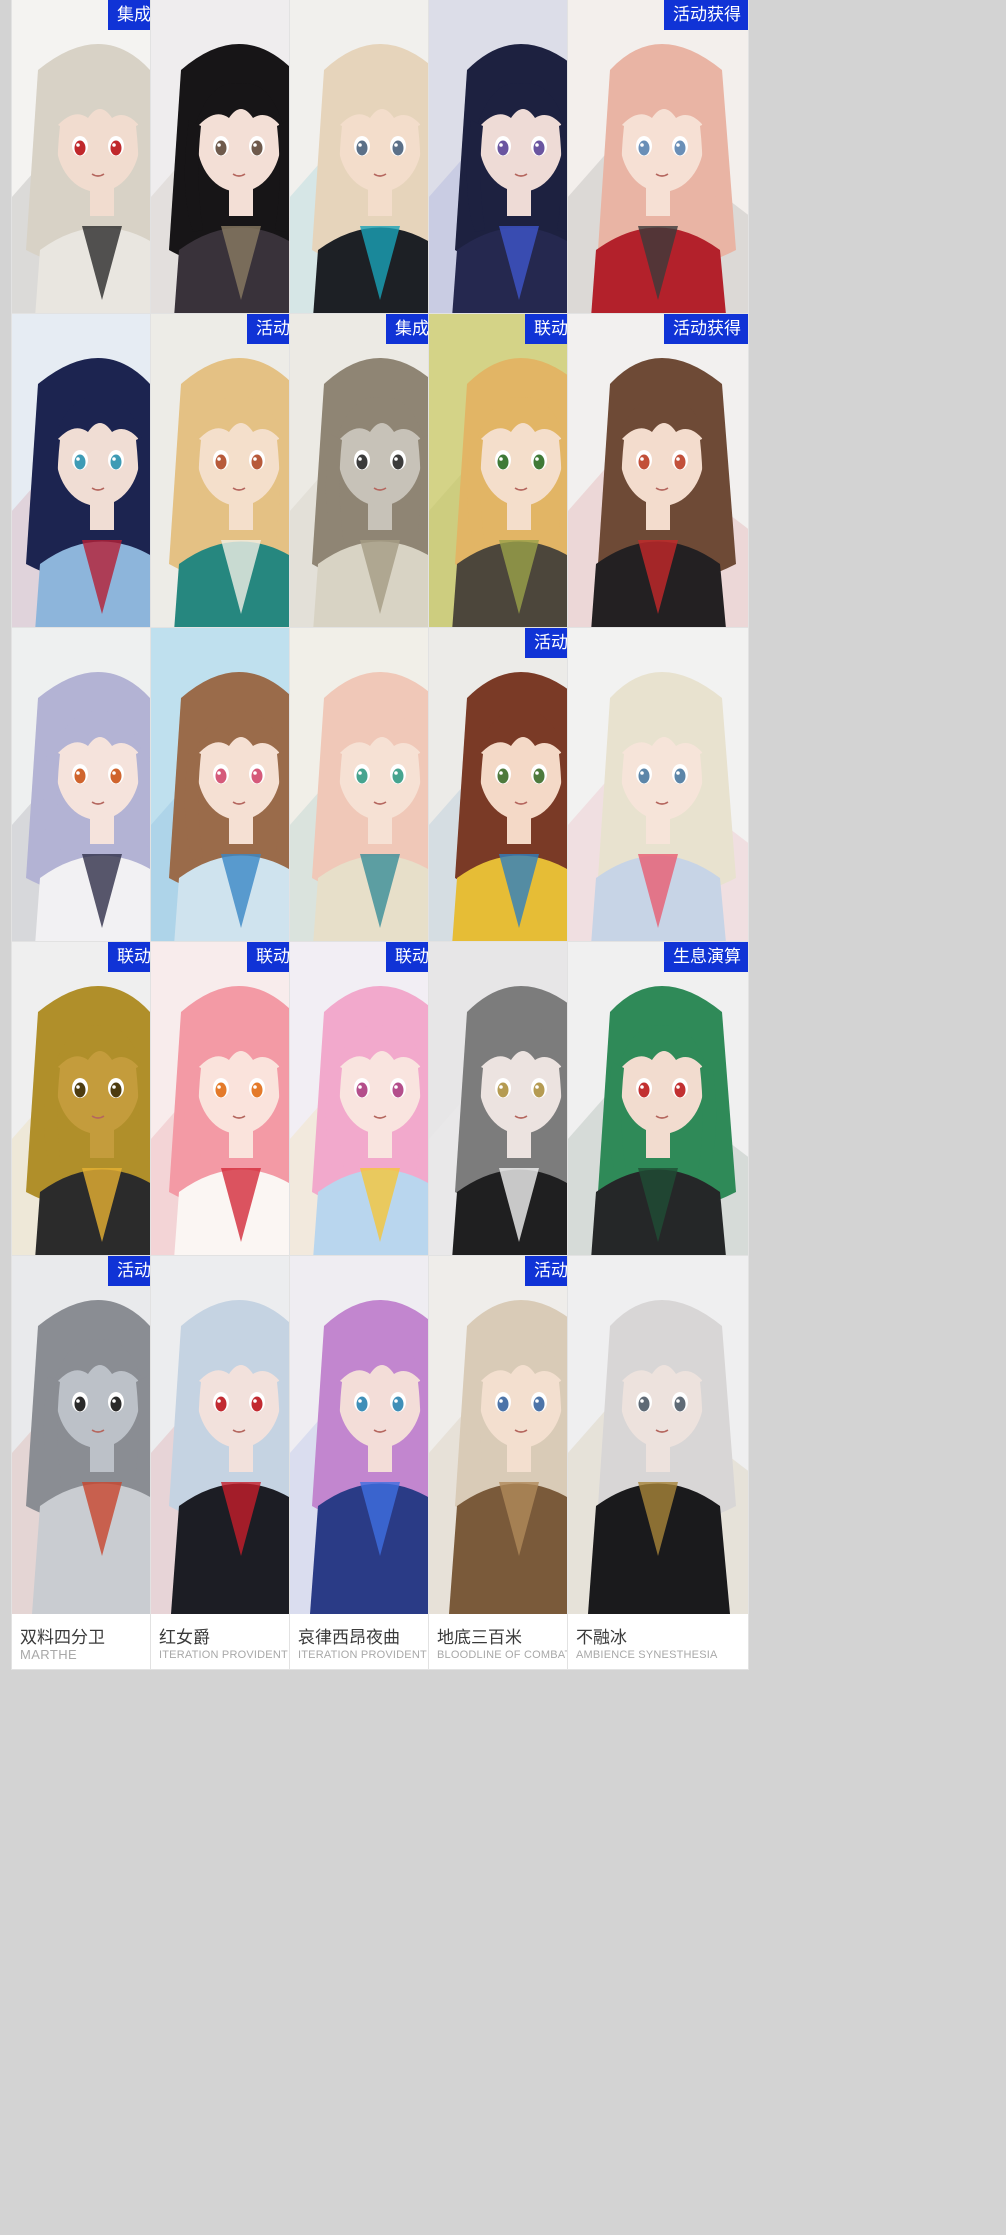  Describe the element at coordinates (49, 1654) in the screenshot. I see `skin-series: MARTHE` at that location.